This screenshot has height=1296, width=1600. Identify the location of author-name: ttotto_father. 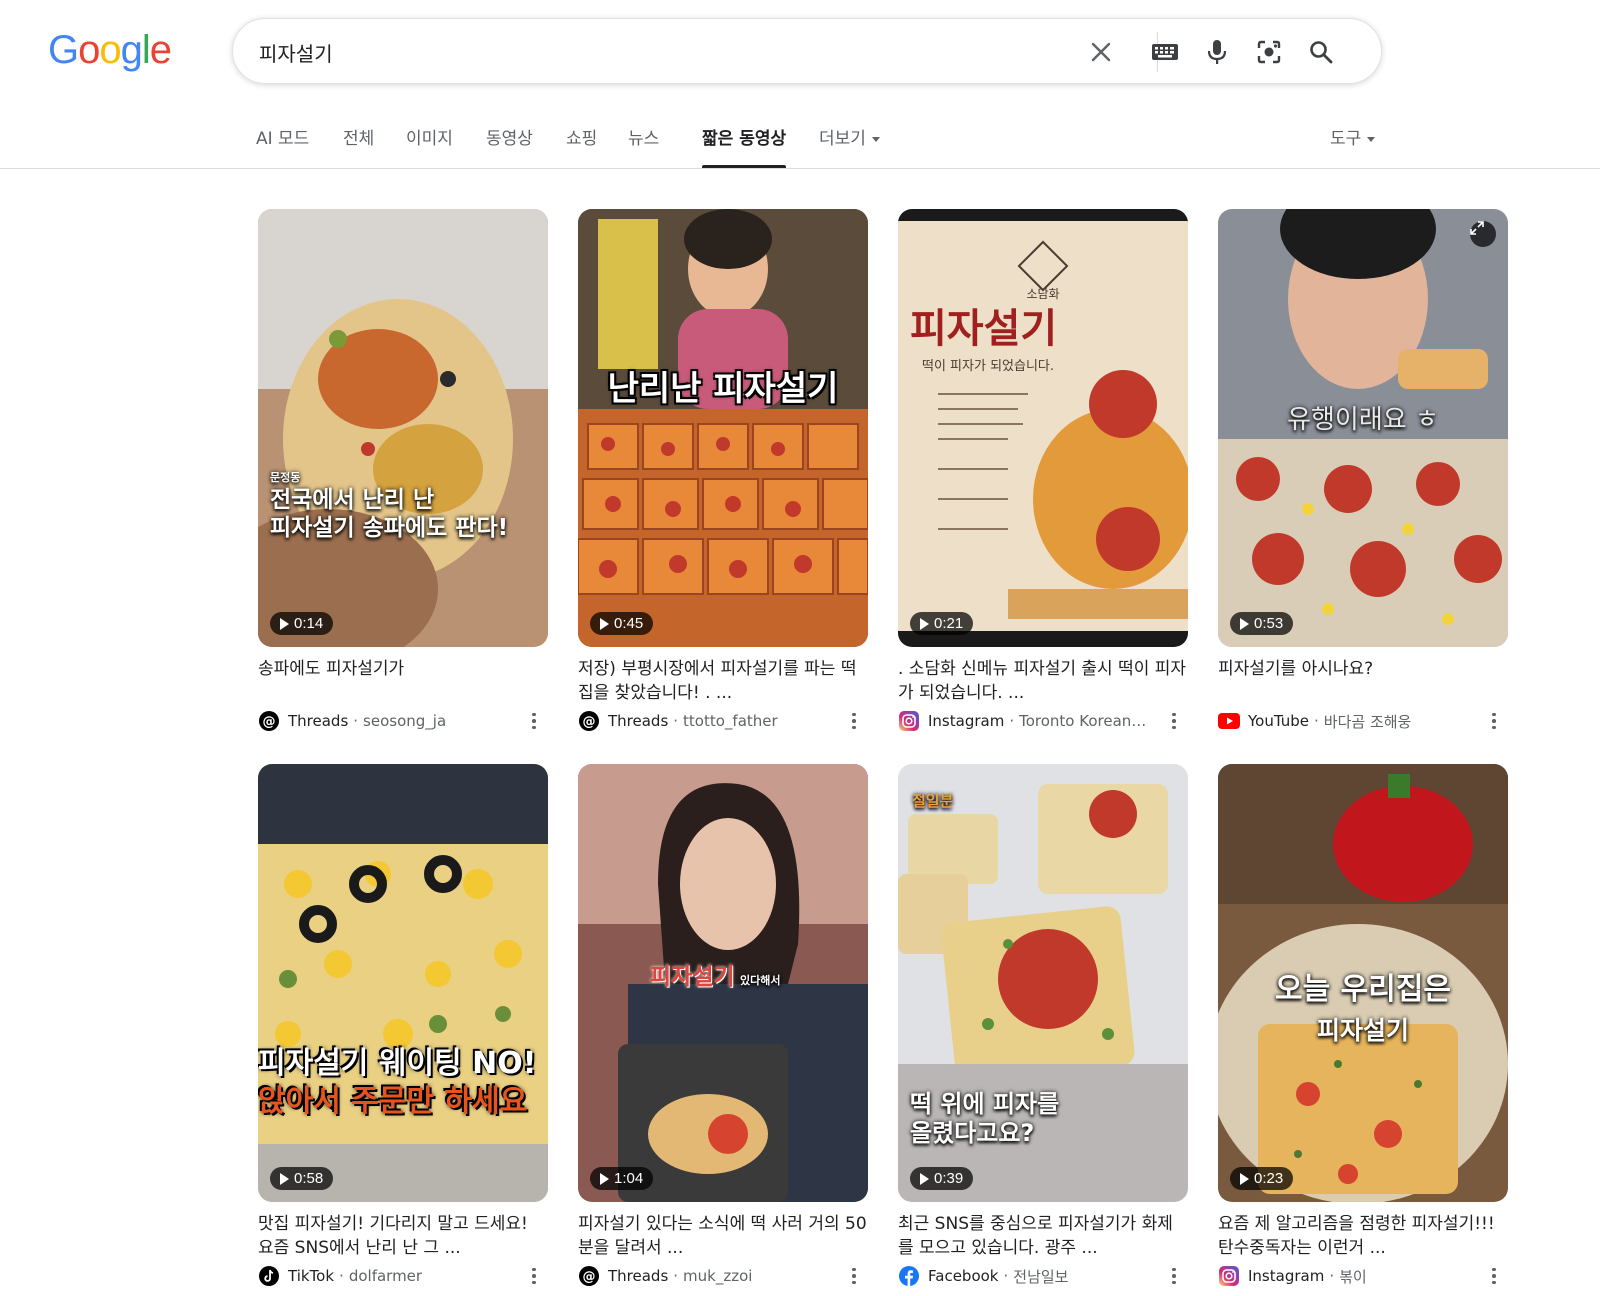
(730, 721).